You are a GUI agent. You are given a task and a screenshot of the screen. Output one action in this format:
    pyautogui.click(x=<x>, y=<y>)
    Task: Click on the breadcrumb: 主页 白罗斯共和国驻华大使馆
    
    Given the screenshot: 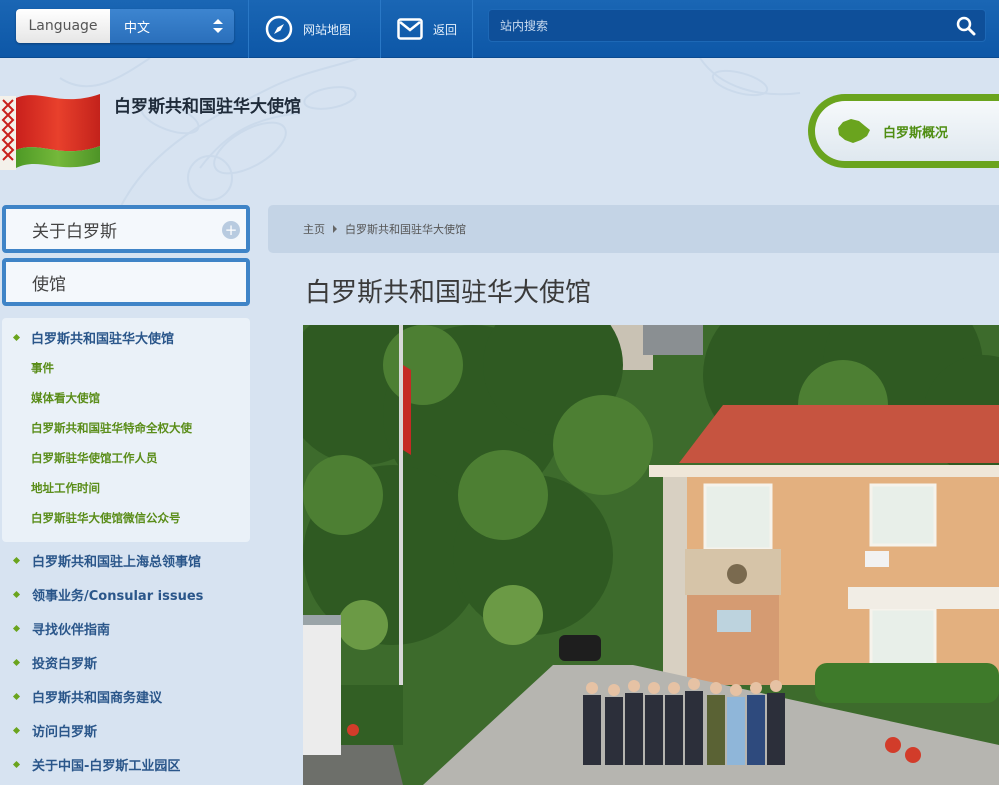 What is the action you would take?
    pyautogui.click(x=633, y=229)
    